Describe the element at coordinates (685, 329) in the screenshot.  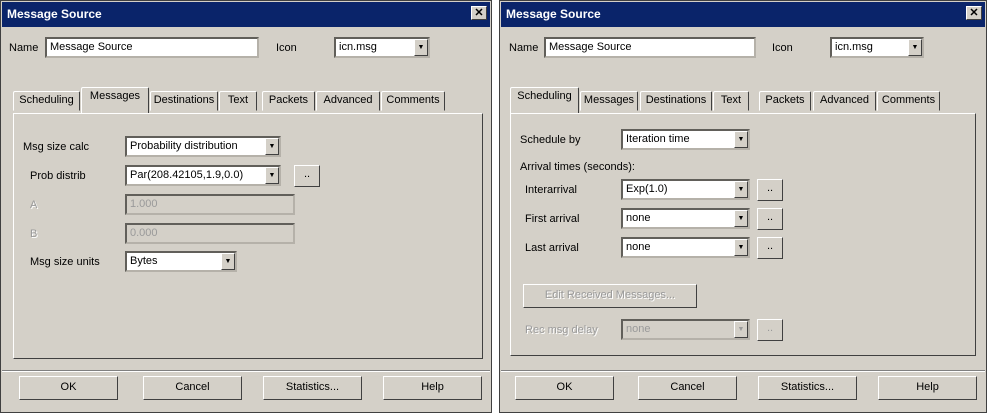
I see `rec-msg-delay-select: none ▼` at that location.